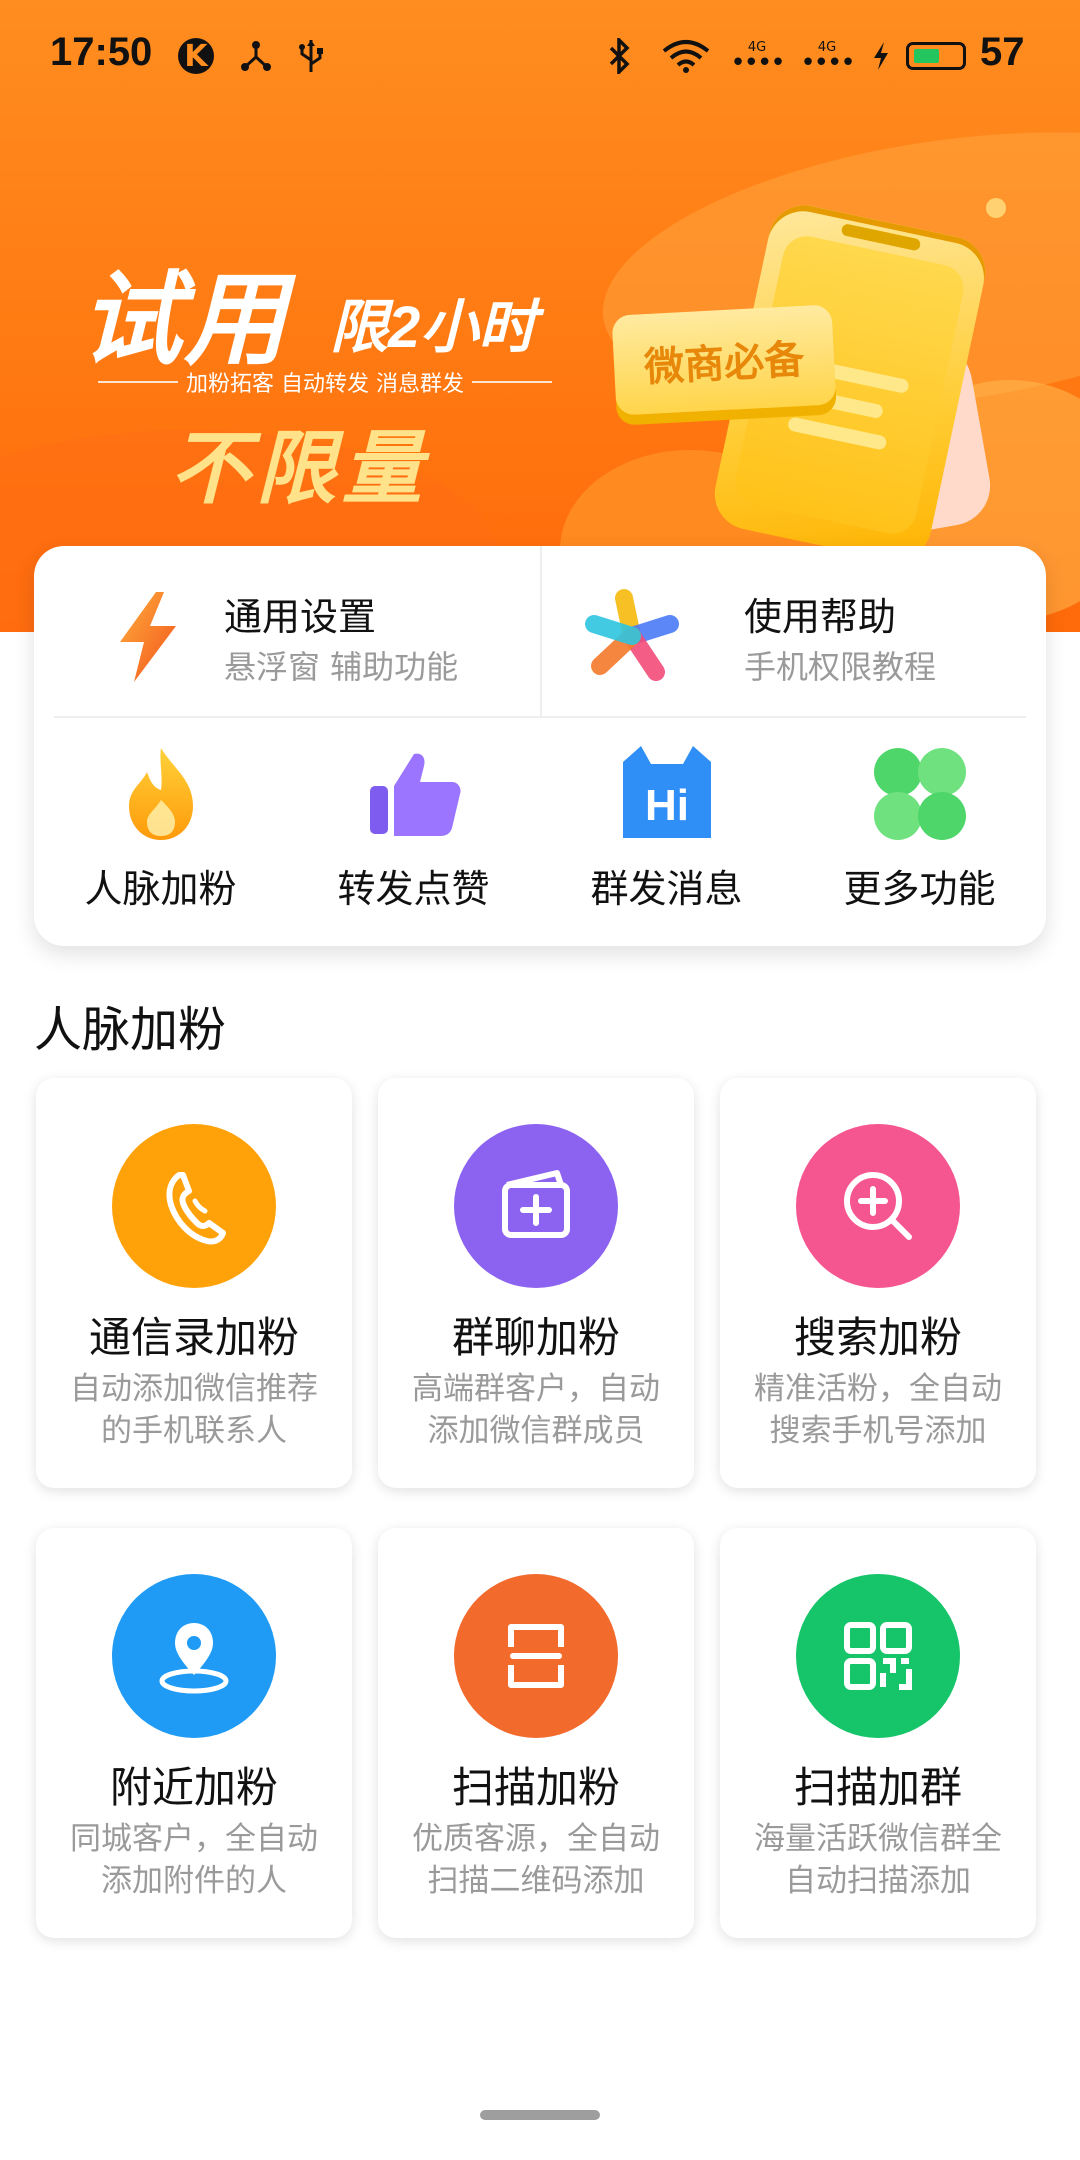 Image resolution: width=1080 pixels, height=2160 pixels. Describe the element at coordinates (632, 635) in the screenshot. I see `colorful-star-icon` at that location.